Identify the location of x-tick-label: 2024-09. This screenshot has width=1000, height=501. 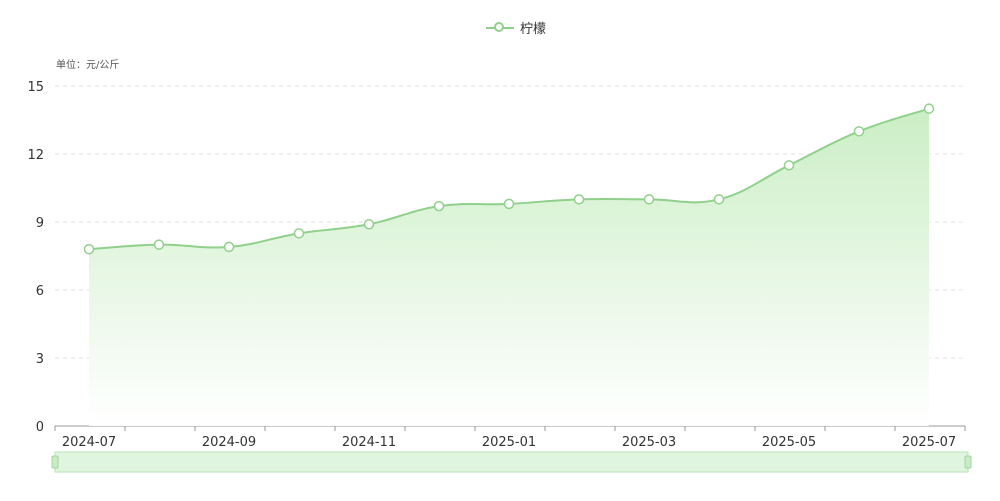
(229, 442).